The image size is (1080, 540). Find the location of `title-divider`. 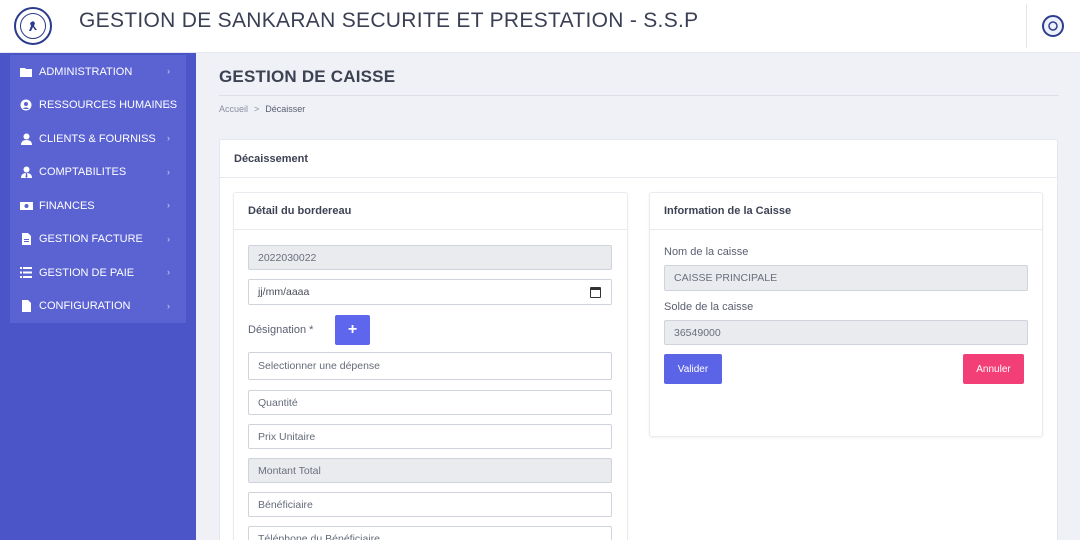

title-divider is located at coordinates (639, 95).